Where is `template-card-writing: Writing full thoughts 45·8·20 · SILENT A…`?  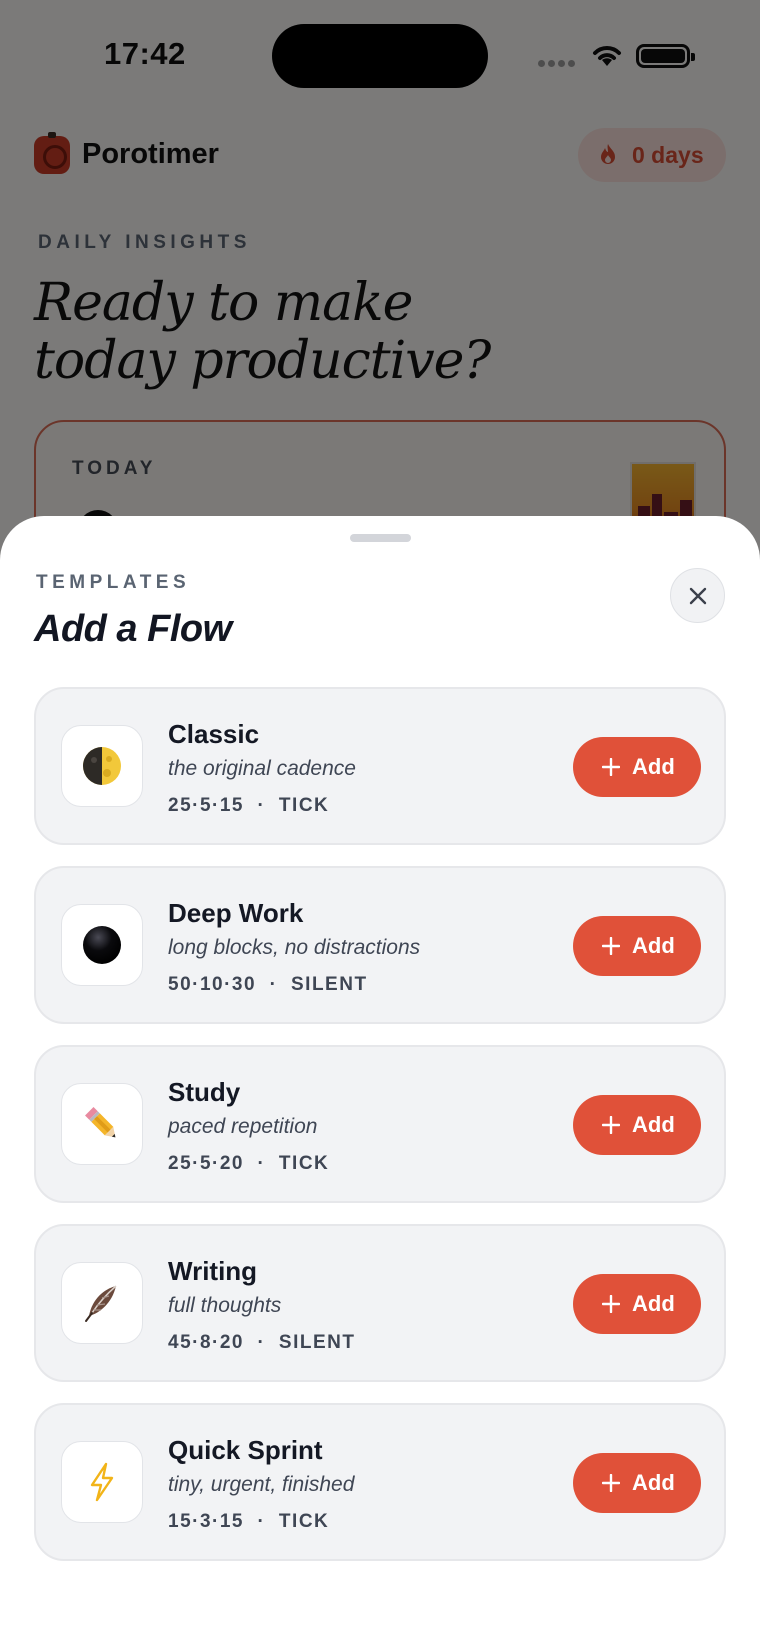 template-card-writing: Writing full thoughts 45·8·20 · SILENT A… is located at coordinates (380, 1303).